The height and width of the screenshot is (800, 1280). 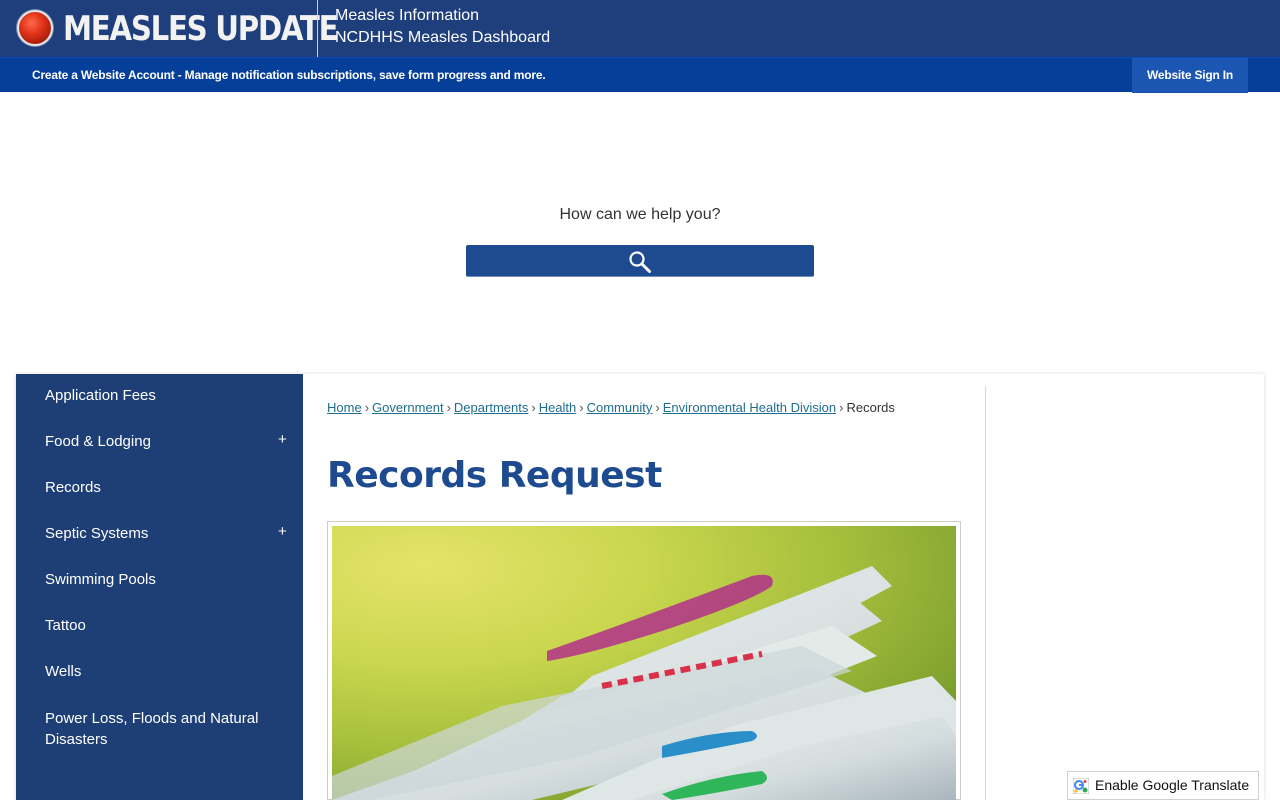 I want to click on sidebar-item-food-lodging: Food & Lodging, so click(x=170, y=441).